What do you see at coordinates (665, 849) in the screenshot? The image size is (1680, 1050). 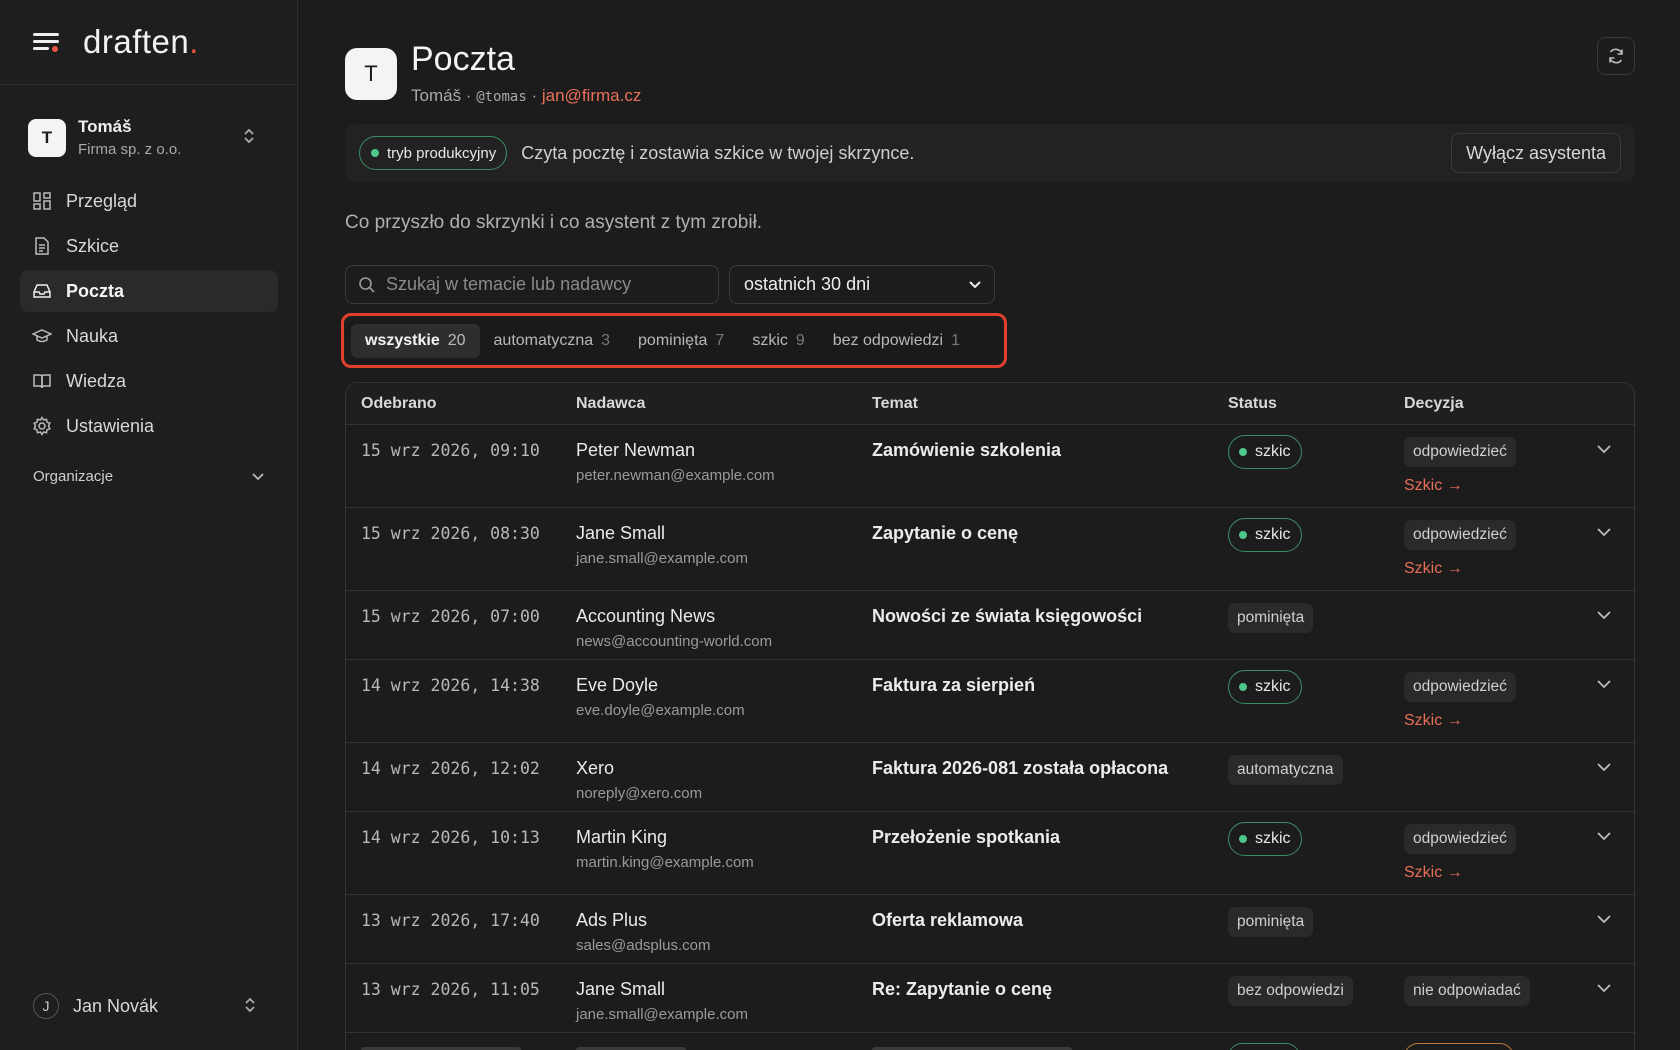 I see `sender: Martin King martin.king@example.com` at bounding box center [665, 849].